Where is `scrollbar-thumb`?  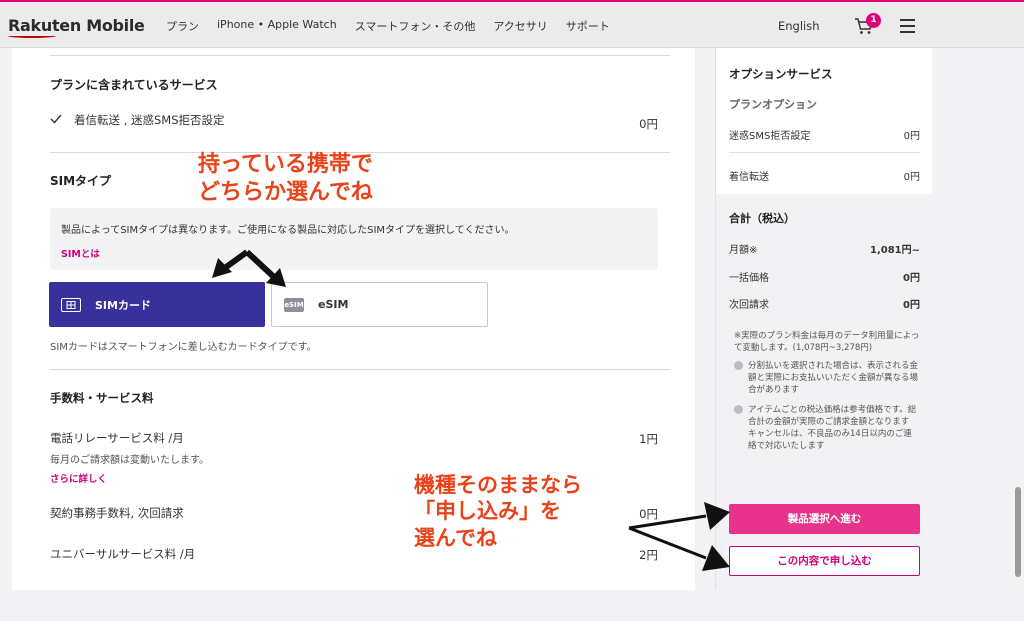 scrollbar-thumb is located at coordinates (1018, 532).